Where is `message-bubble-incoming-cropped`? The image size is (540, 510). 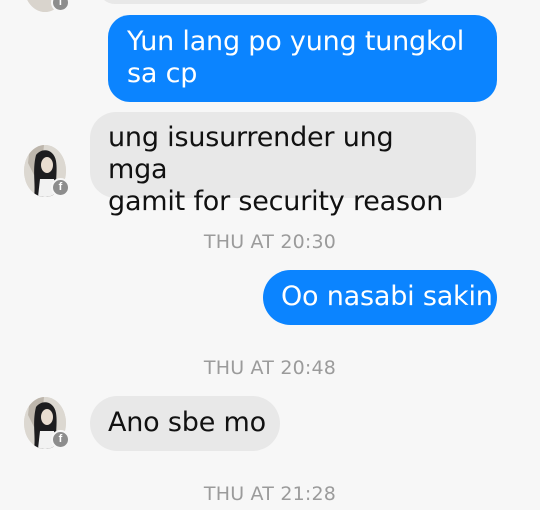
message-bubble-incoming-cropped is located at coordinates (266, 2).